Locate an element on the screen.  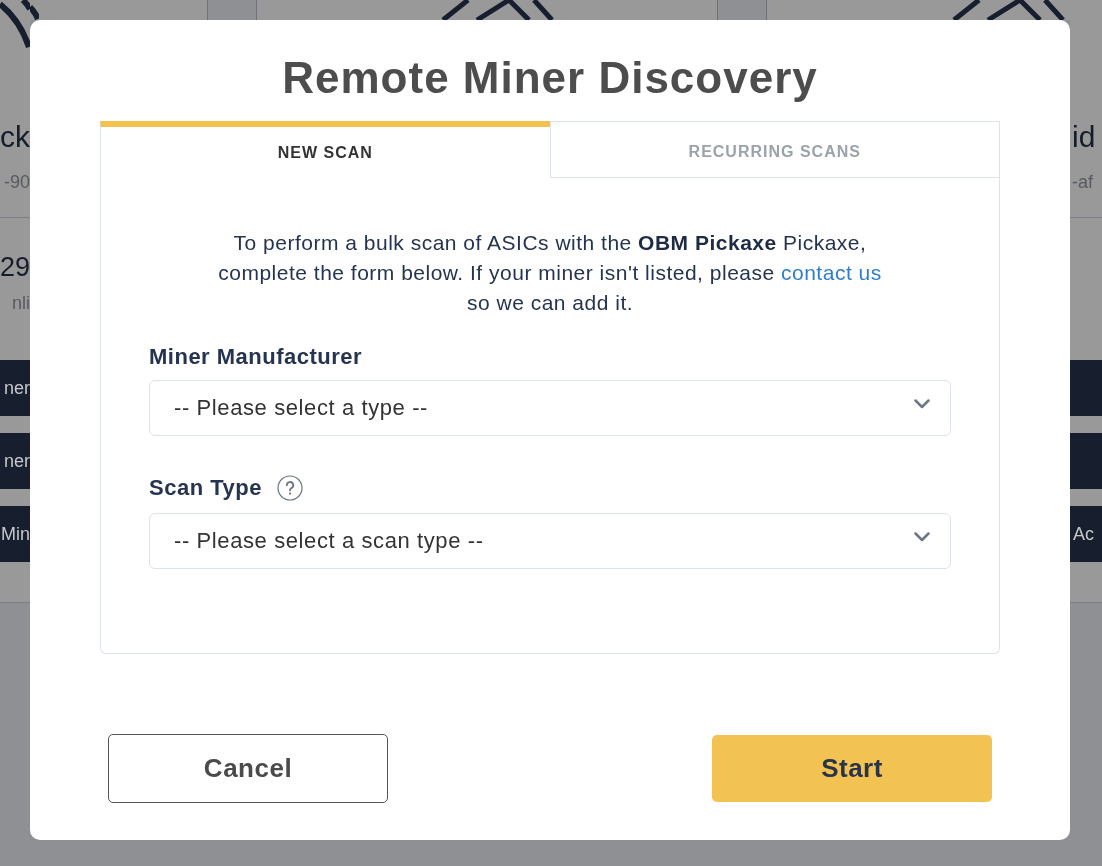
stat-value: 29 is located at coordinates (15, 267).